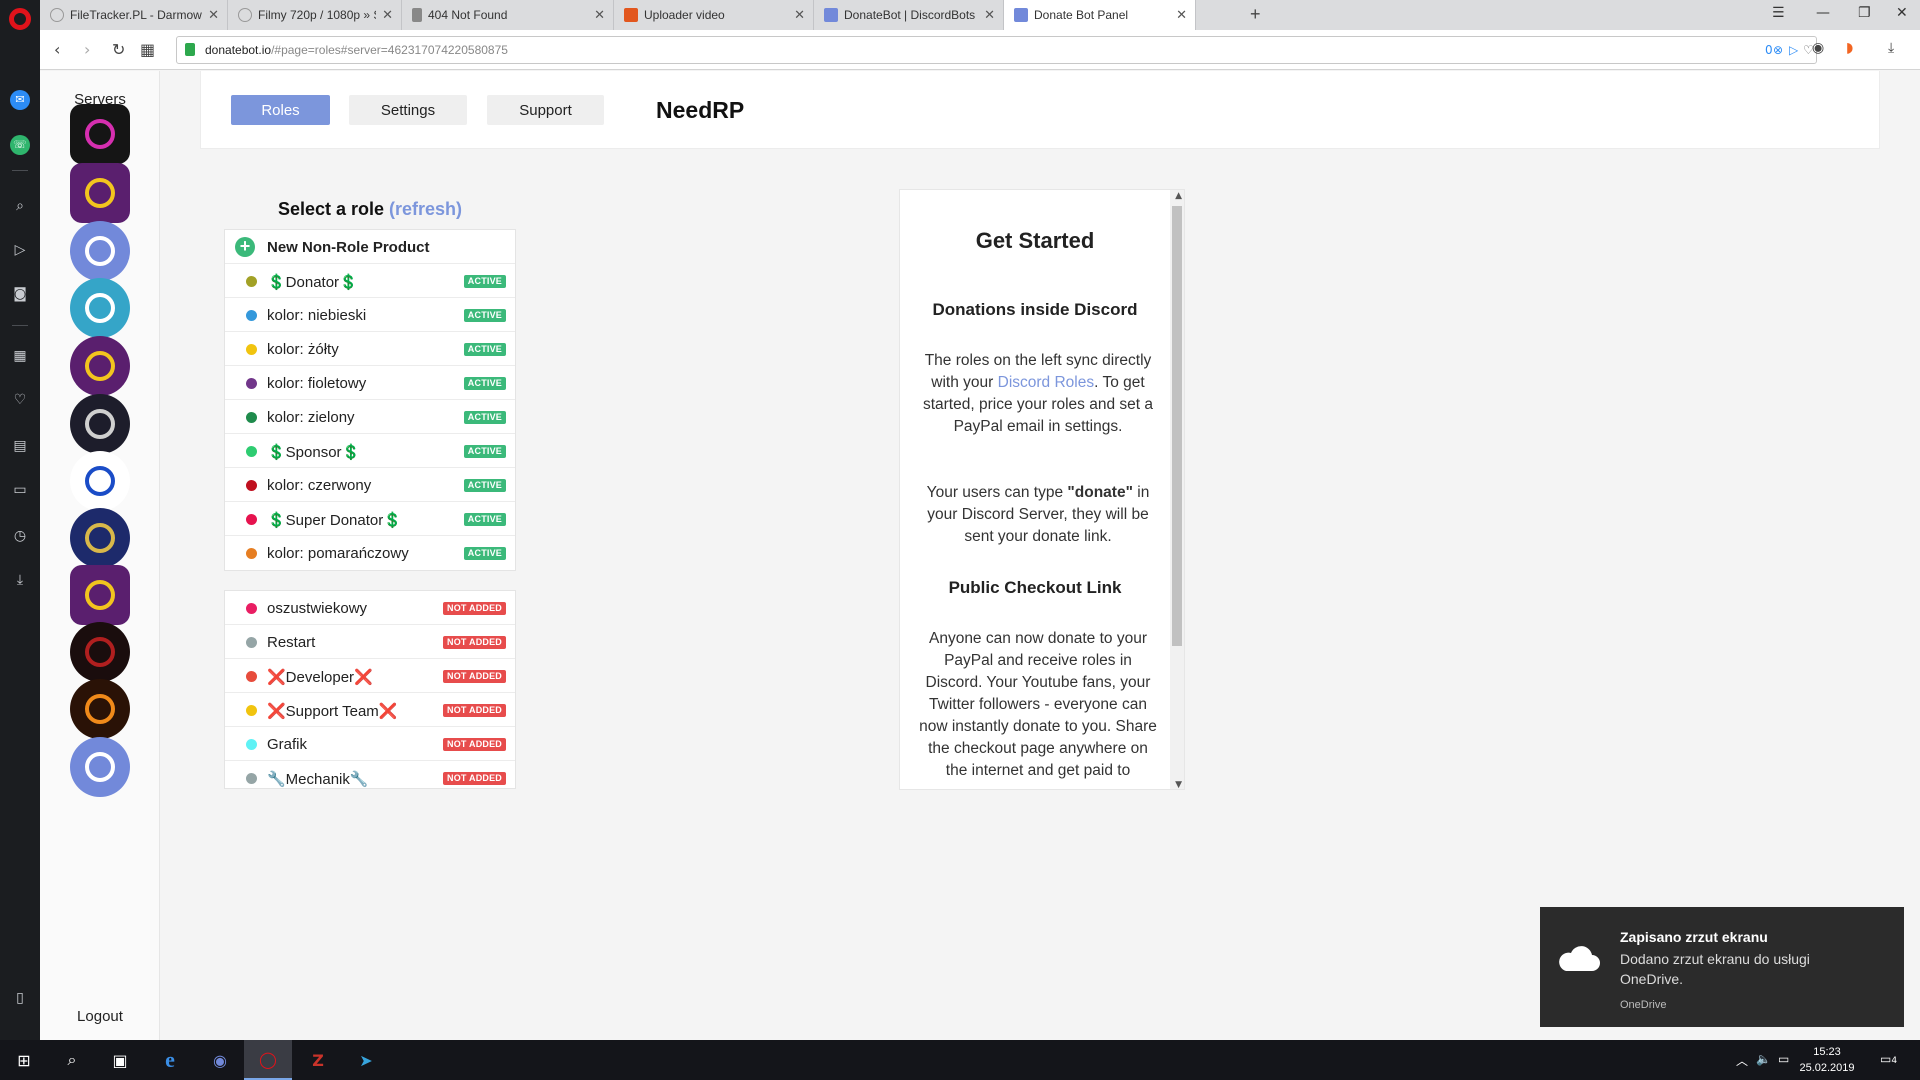 This screenshot has width=1920, height=1080. Describe the element at coordinates (1902, 13) in the screenshot. I see `close-window-icon: ✕` at that location.